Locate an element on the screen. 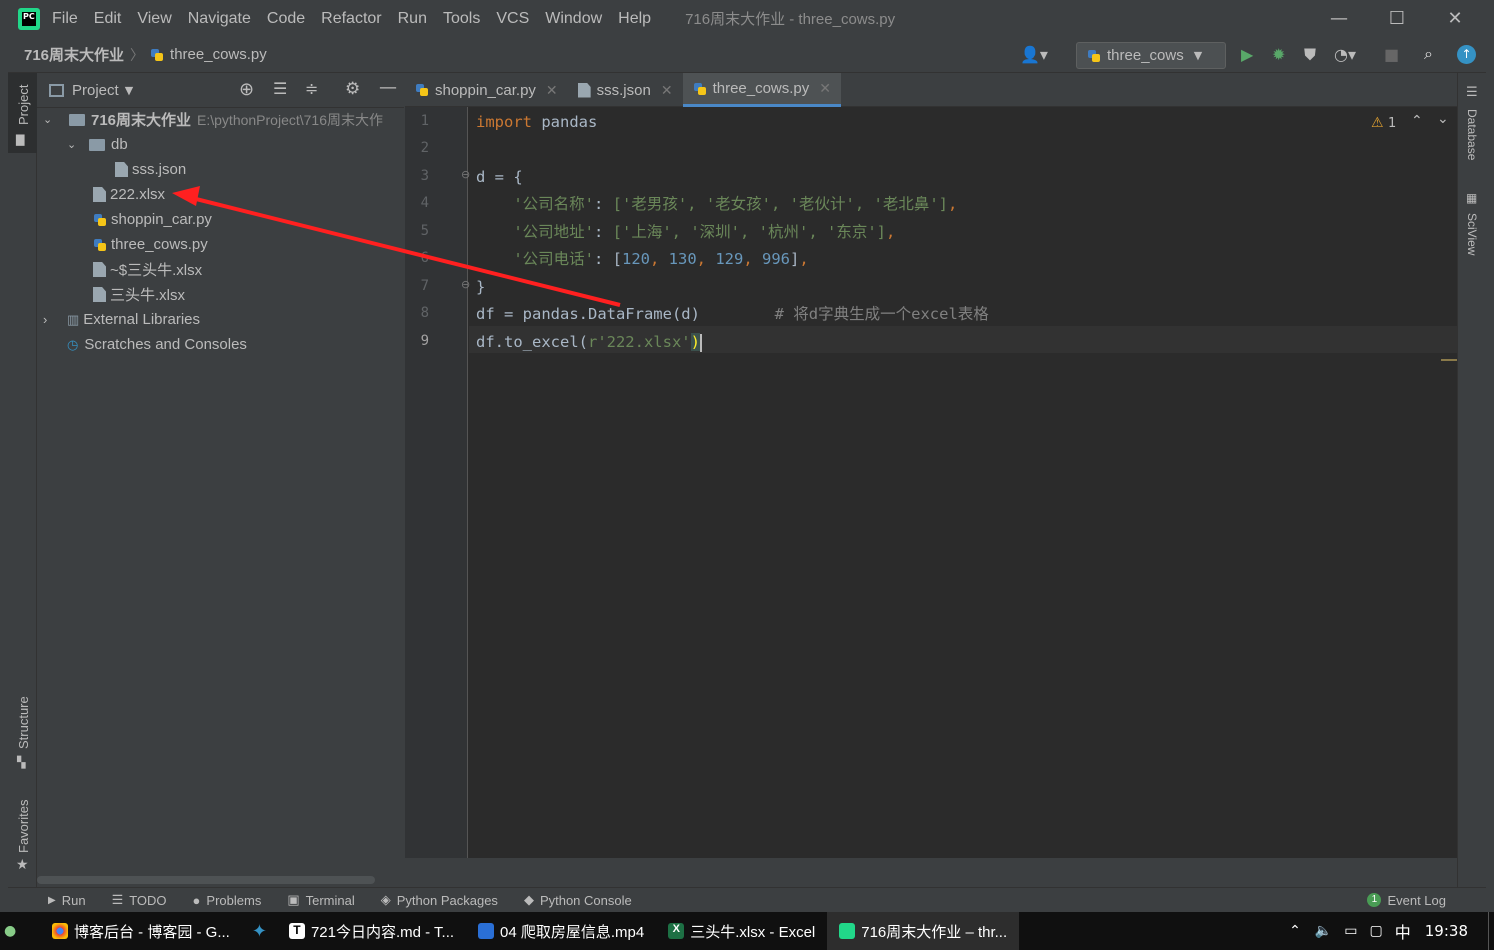  tree-file-three-cows: three_cows.py is located at coordinates (150, 244).